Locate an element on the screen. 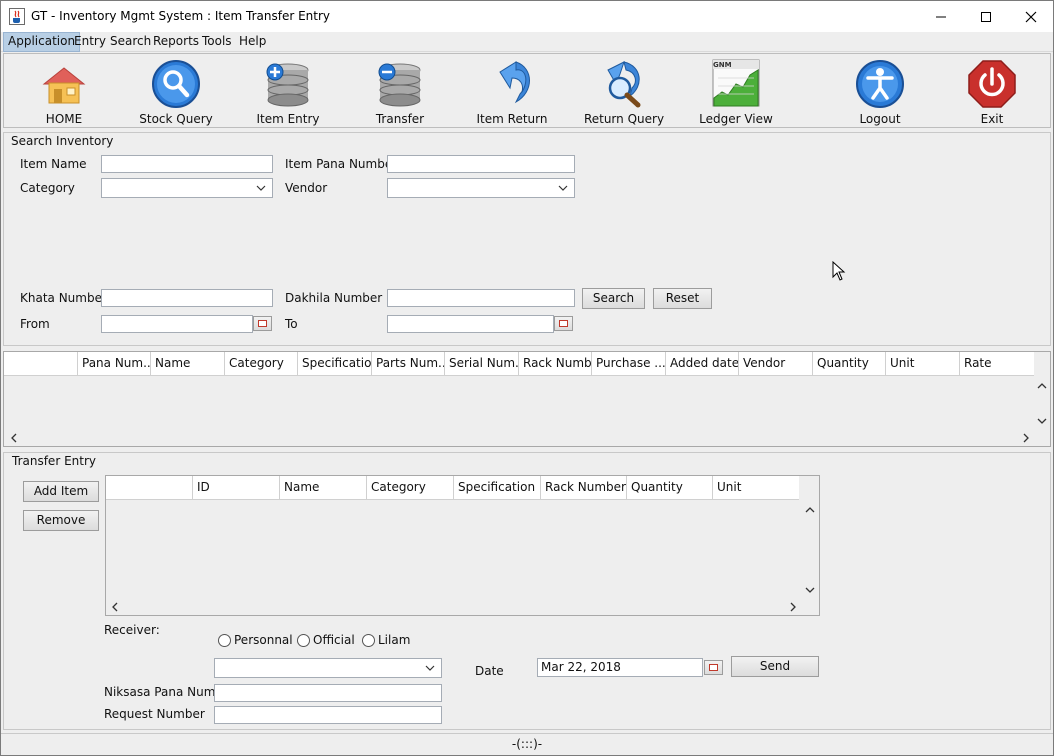  dakhila-input is located at coordinates (481, 298).